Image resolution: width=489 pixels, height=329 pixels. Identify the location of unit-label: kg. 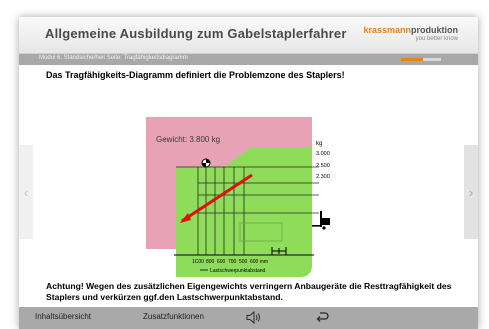
(319, 144).